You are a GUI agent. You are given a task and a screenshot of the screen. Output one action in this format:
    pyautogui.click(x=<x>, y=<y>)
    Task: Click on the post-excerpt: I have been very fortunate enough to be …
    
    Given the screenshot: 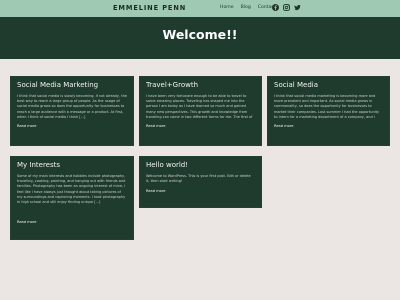 What is the action you would take?
    pyautogui.click(x=199, y=106)
    